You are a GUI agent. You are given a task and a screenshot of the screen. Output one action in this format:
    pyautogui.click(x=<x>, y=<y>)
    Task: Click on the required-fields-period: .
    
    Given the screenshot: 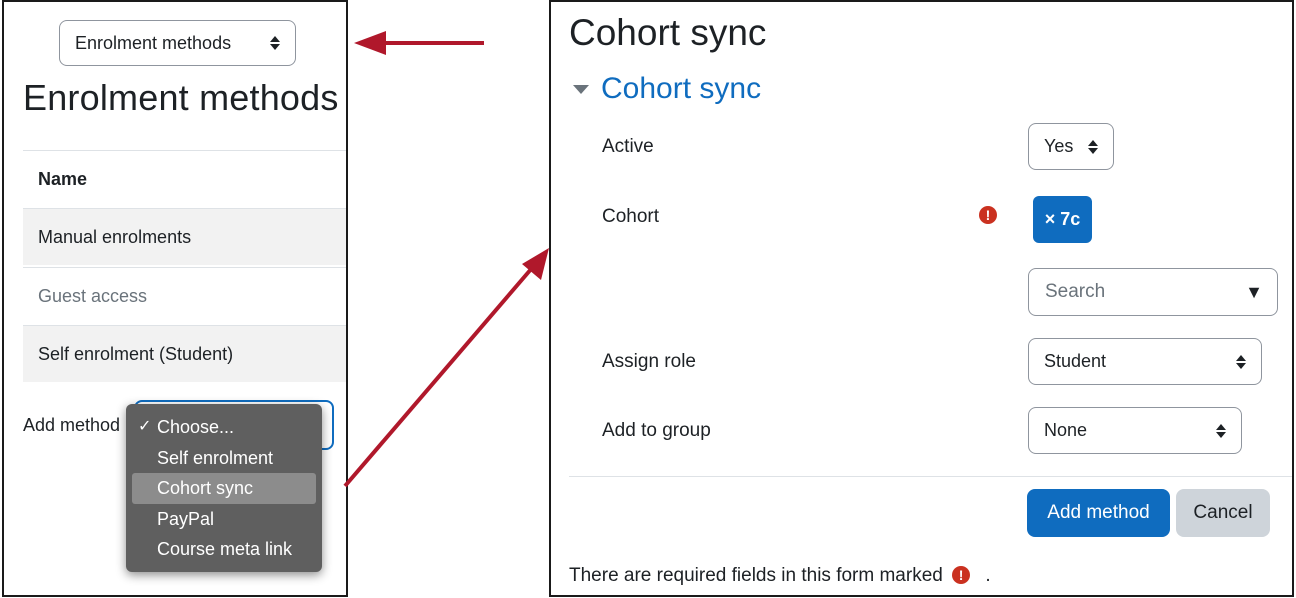 What is the action you would take?
    pyautogui.click(x=988, y=575)
    